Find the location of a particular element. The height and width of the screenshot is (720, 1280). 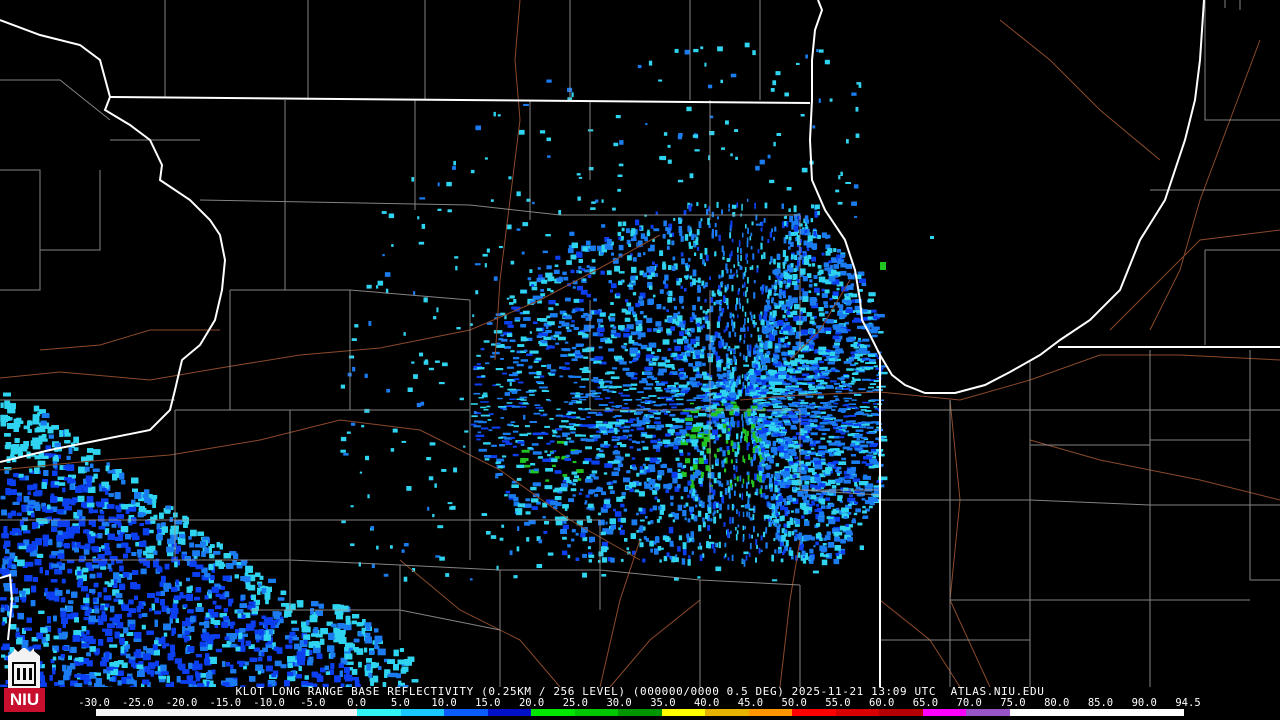

colorbar-label: 0.0 is located at coordinates (357, 703).